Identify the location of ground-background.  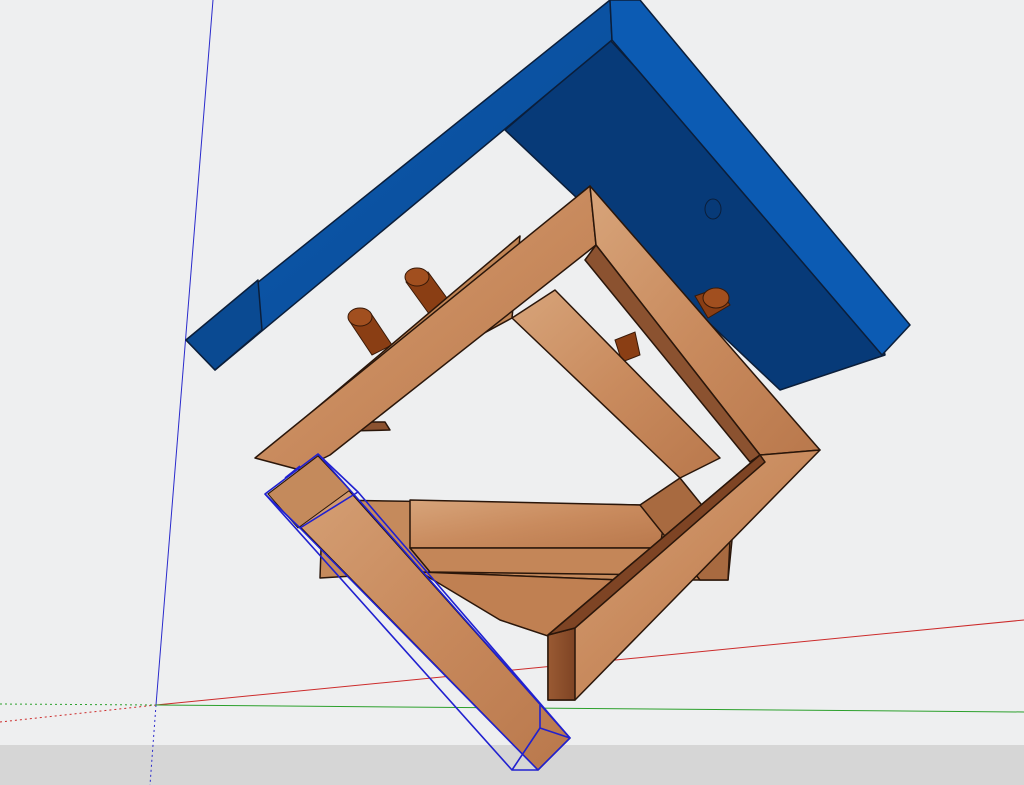
(512, 765).